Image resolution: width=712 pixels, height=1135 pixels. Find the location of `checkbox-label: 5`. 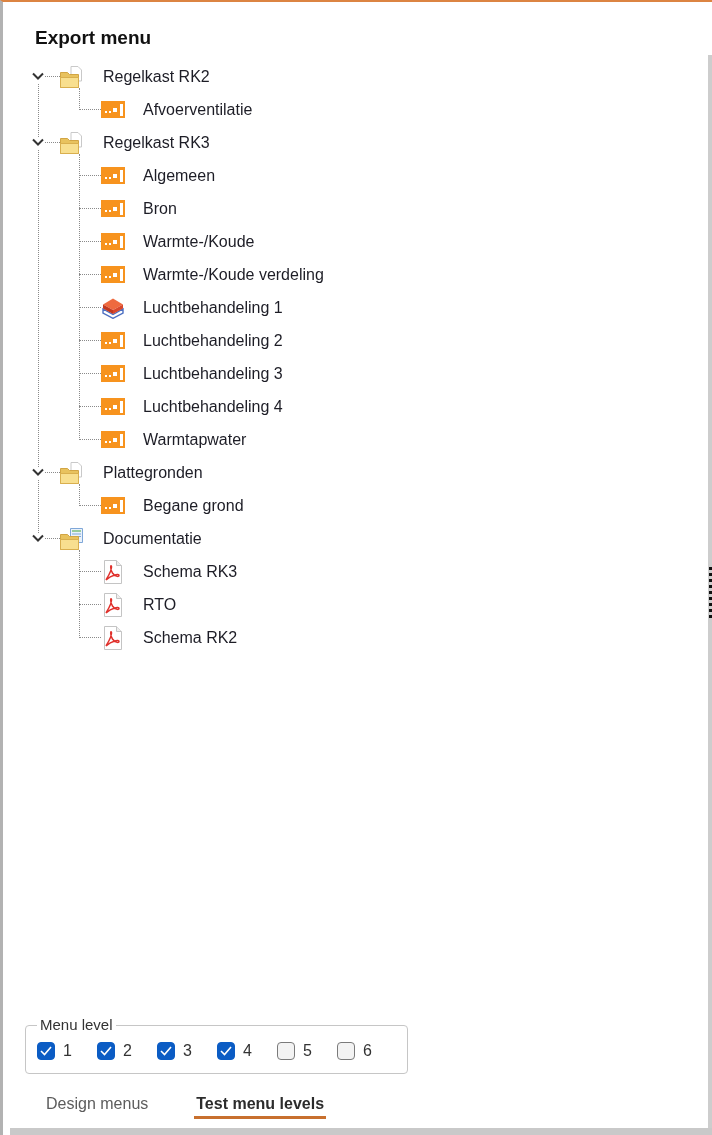

checkbox-label: 5 is located at coordinates (307, 1051).